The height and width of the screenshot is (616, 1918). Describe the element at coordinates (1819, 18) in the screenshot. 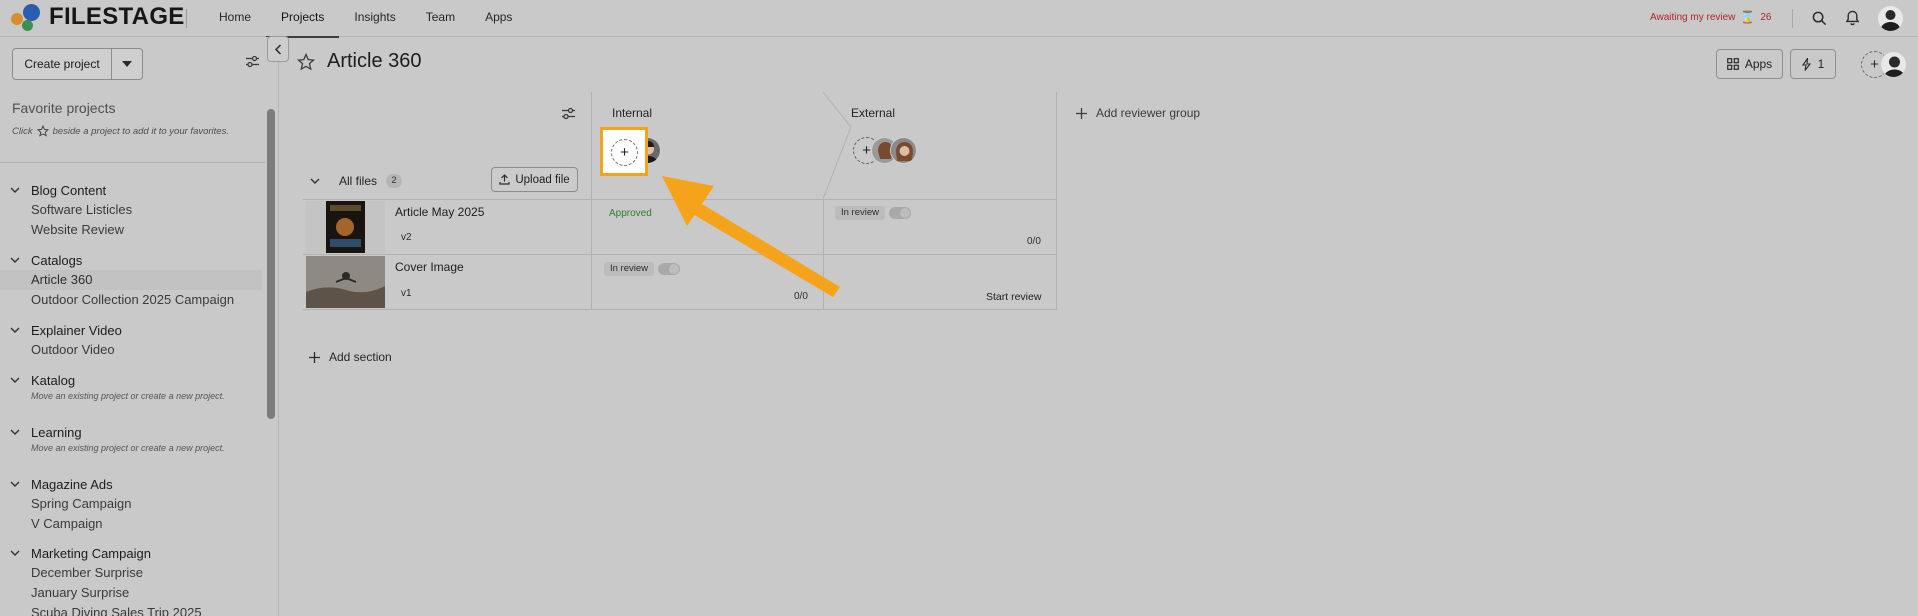

I see `search-icon` at that location.